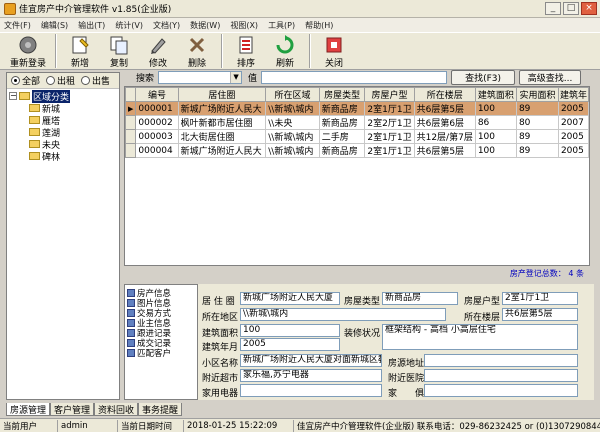 The image size is (600, 432). What do you see at coordinates (244, 25) in the screenshot?
I see `menu-view: 视图(X)` at bounding box center [244, 25].